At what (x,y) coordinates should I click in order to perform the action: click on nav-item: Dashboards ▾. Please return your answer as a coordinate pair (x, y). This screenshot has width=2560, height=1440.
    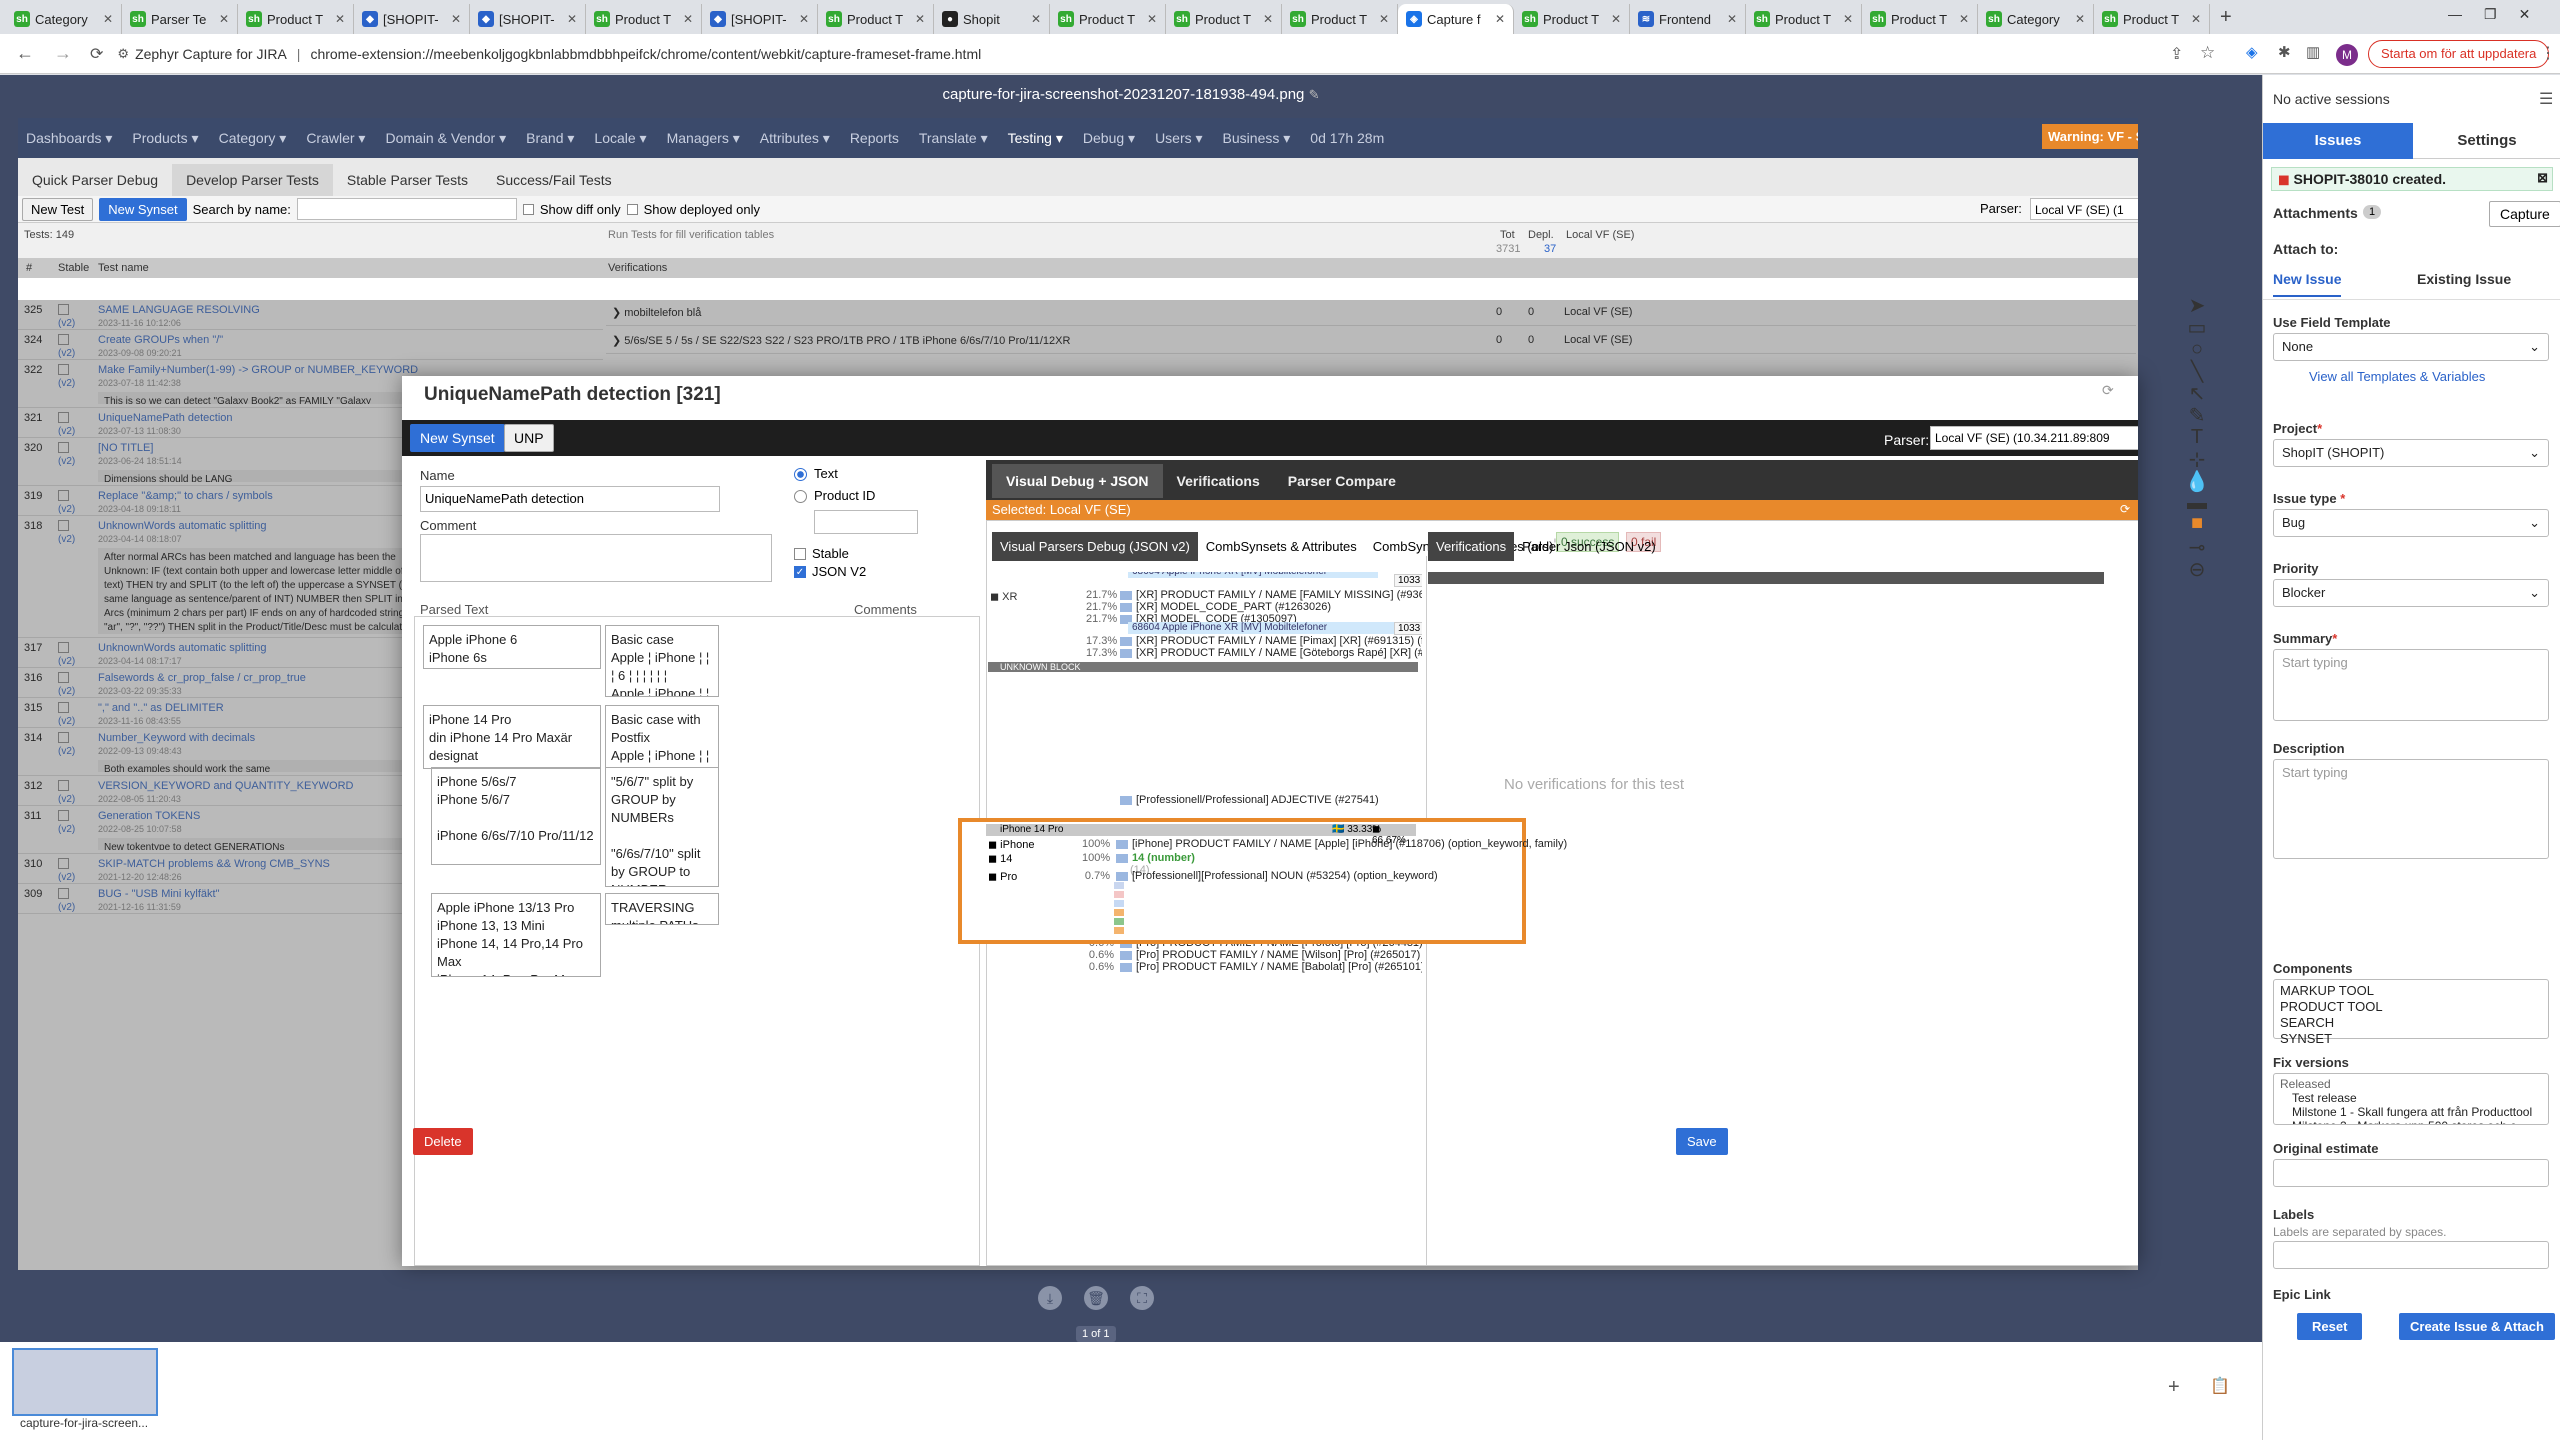
    Looking at the image, I should click on (69, 138).